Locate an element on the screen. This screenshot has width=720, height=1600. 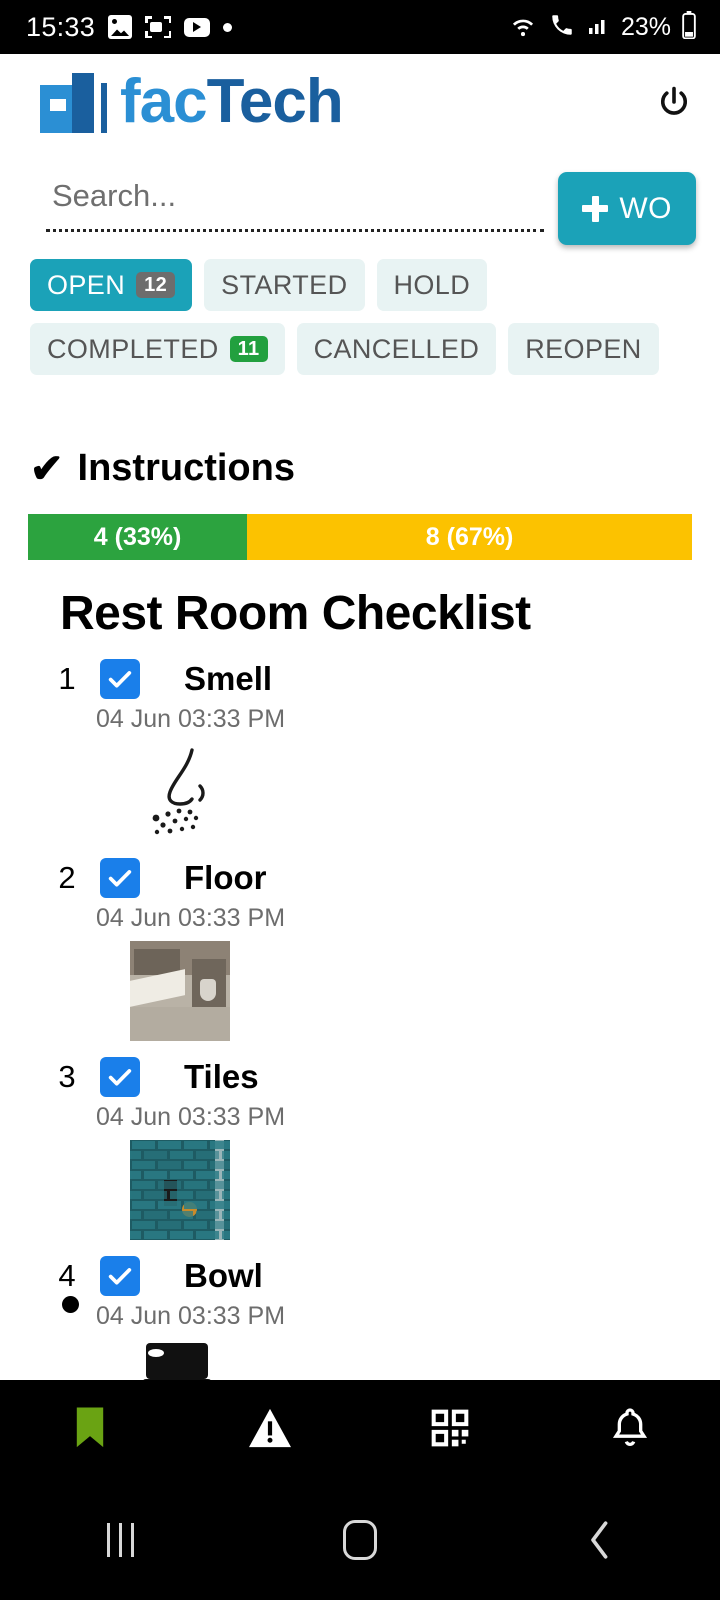
tab-cancelled: CANCELLED is located at coordinates (396, 349).